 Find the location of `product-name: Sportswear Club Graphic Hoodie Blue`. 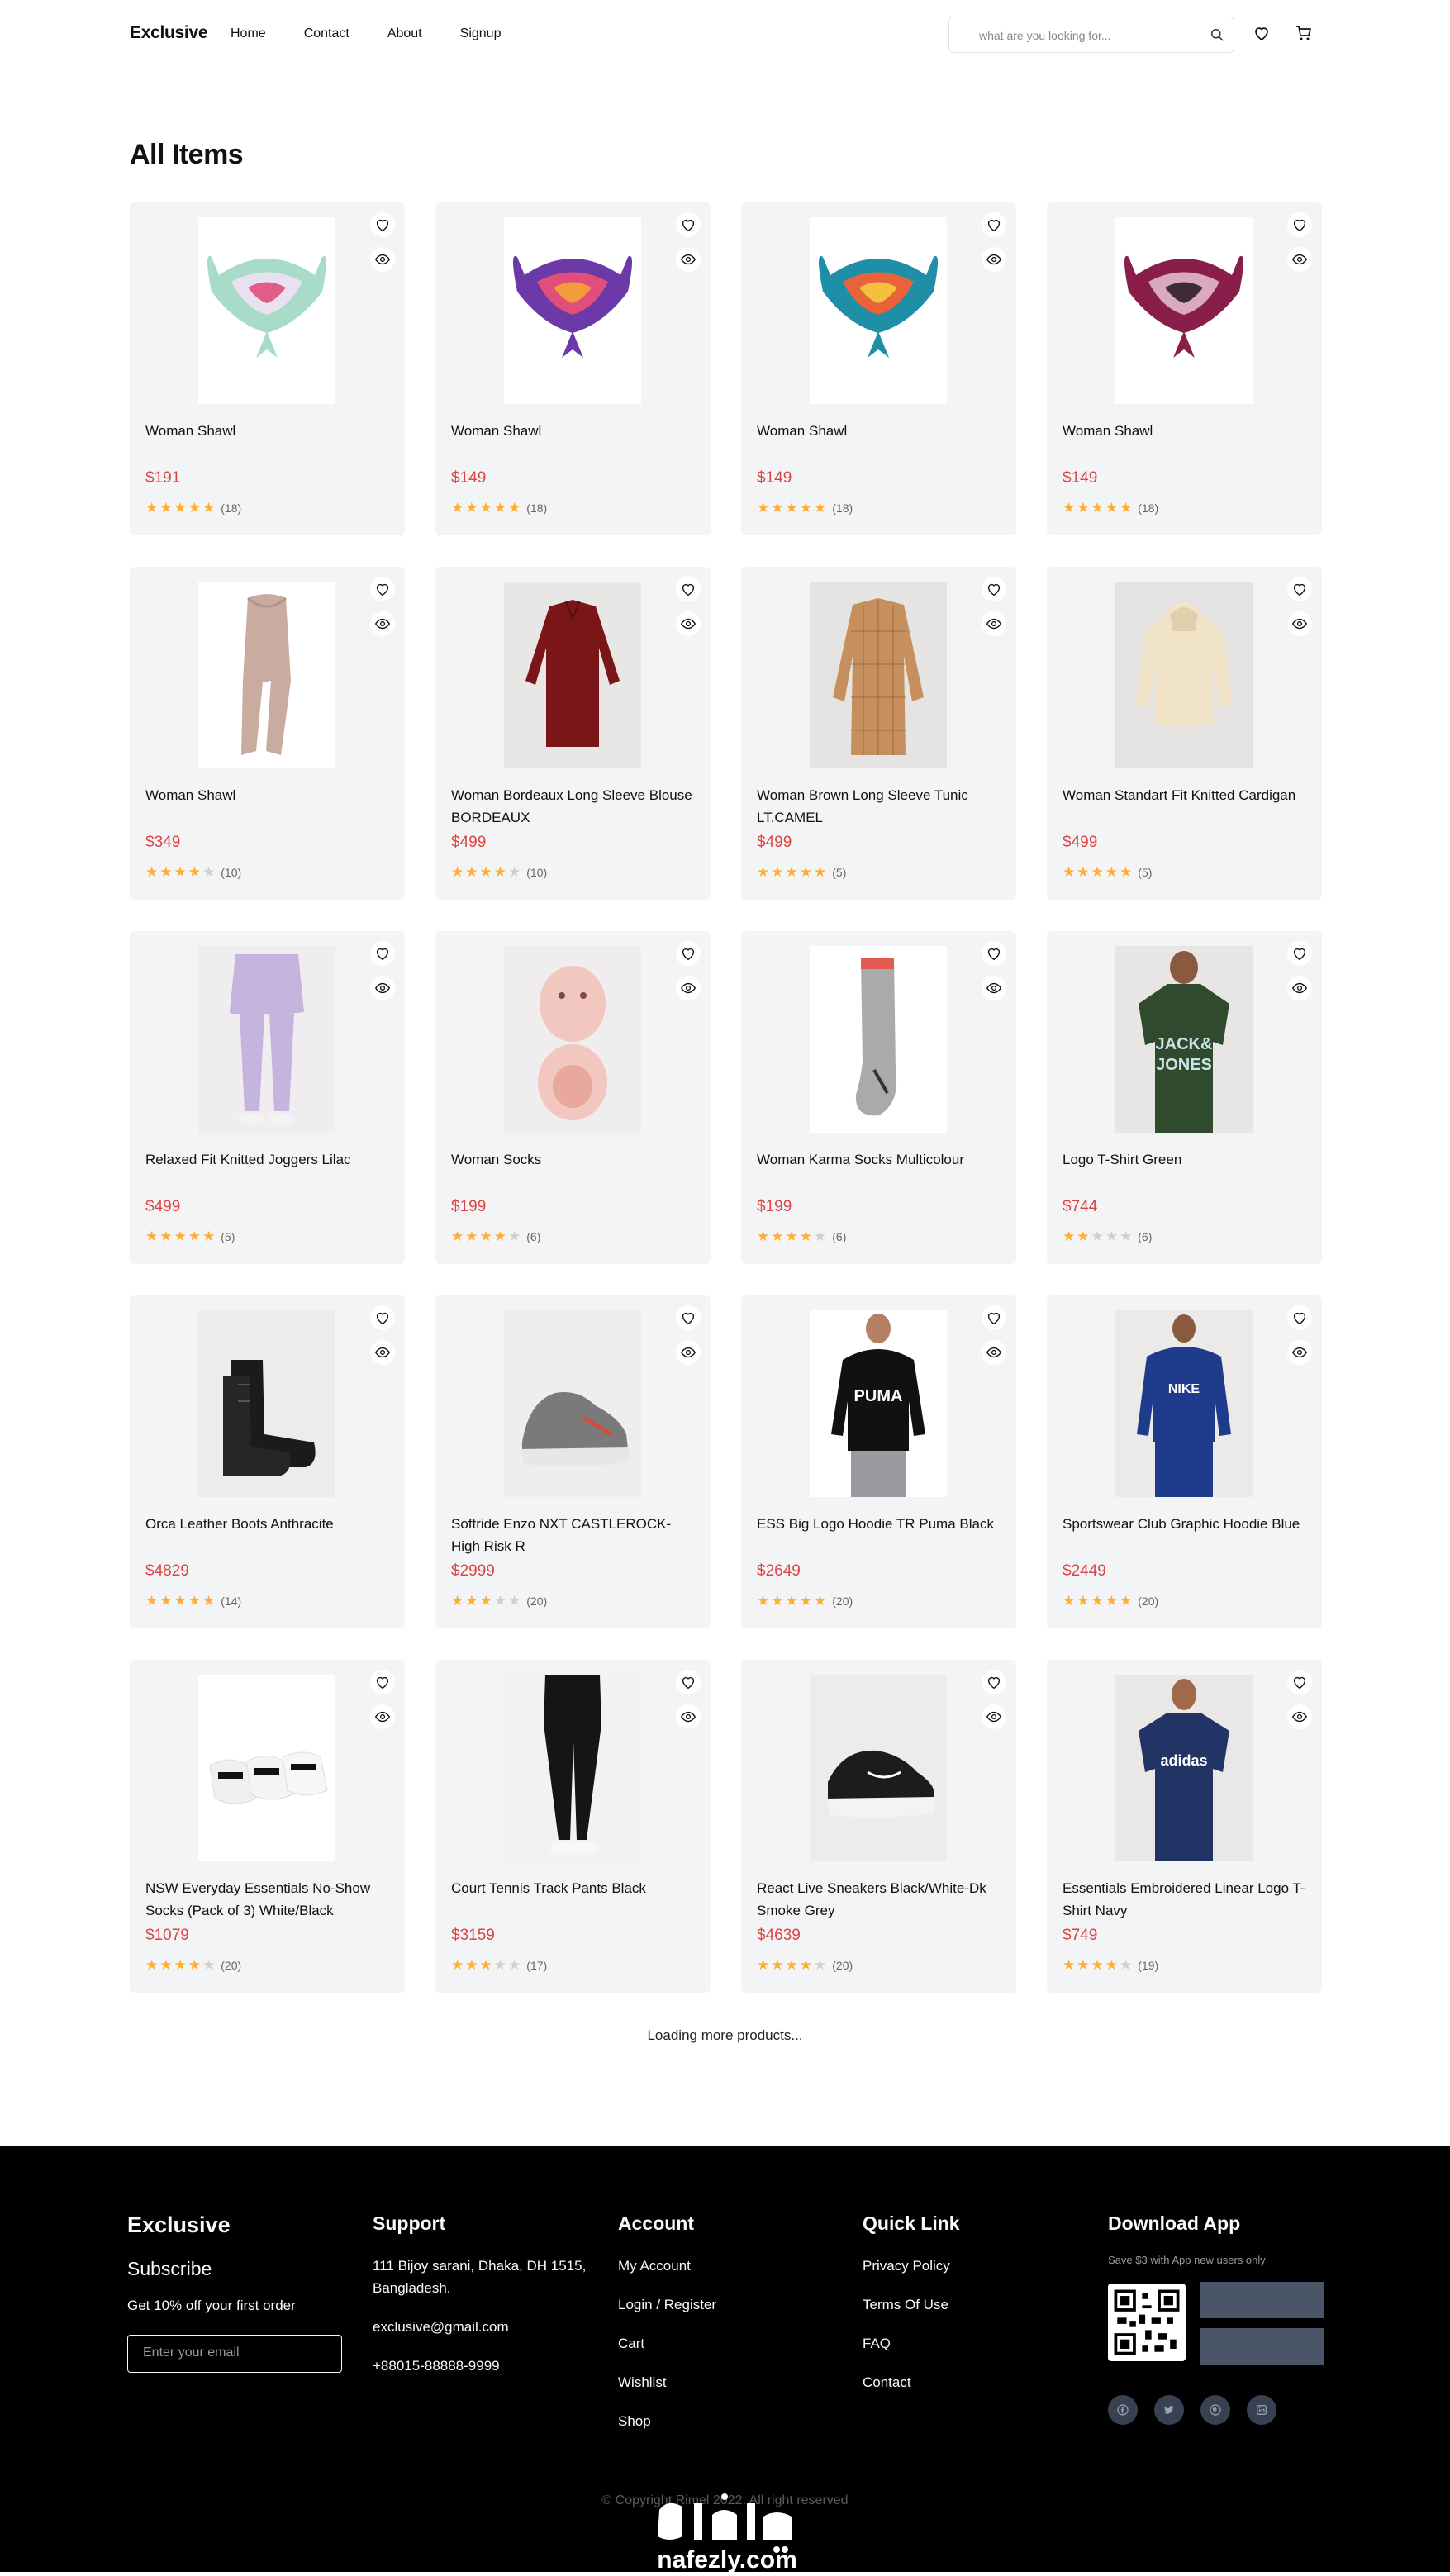

product-name: Sportswear Club Graphic Hoodie Blue is located at coordinates (1186, 1524).